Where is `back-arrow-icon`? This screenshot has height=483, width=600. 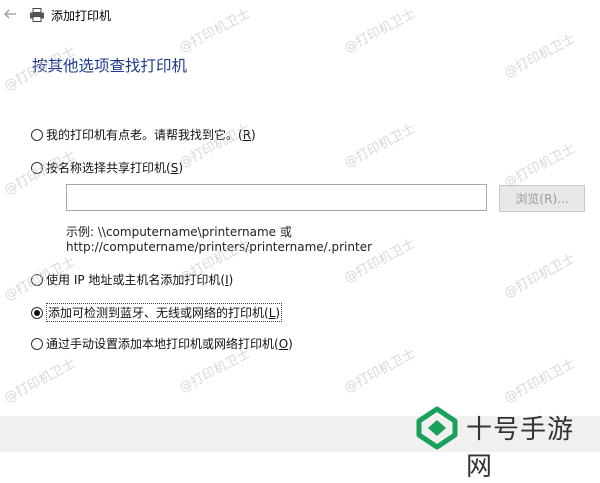
back-arrow-icon is located at coordinates (10, 14).